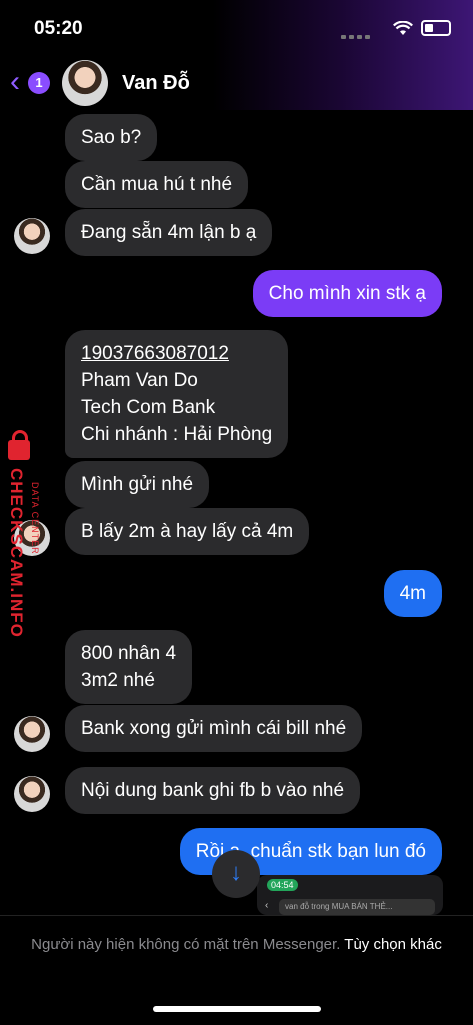 This screenshot has width=473, height=1025. What do you see at coordinates (282, 885) in the screenshot?
I see `attachment-time: 04:54` at bounding box center [282, 885].